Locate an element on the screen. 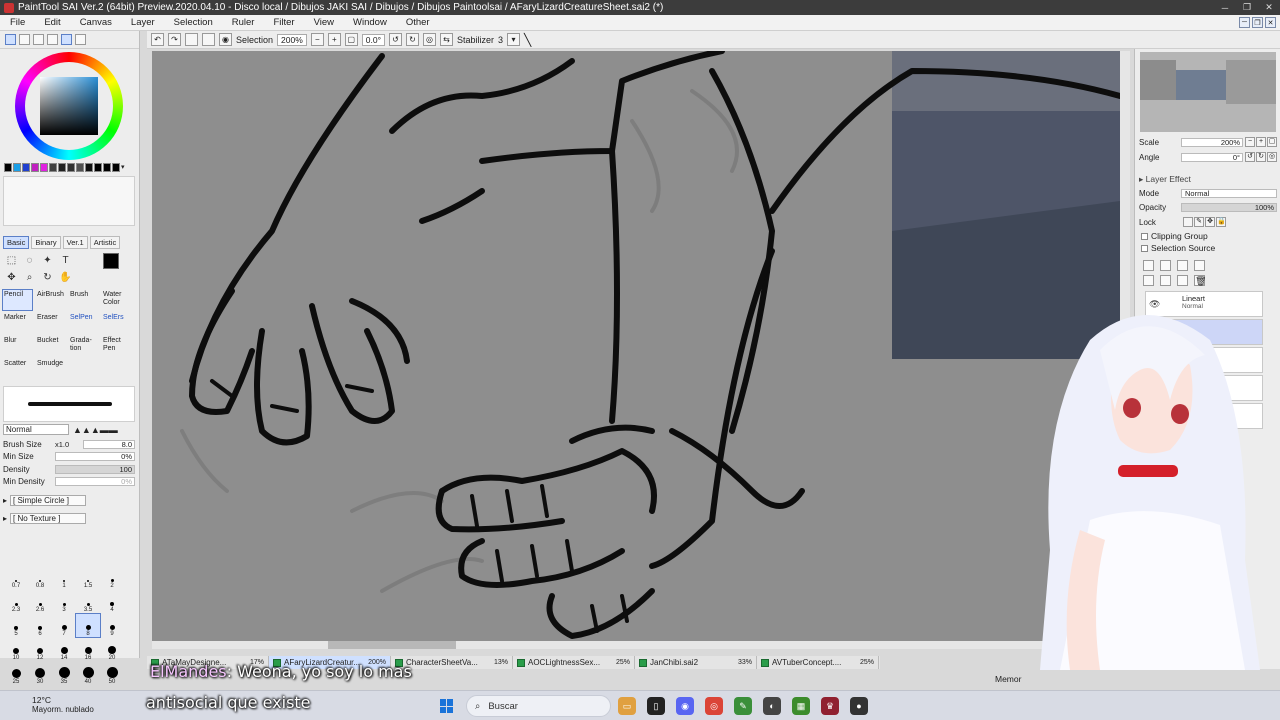  brush-size-preset: 1.5 is located at coordinates (88, 577).